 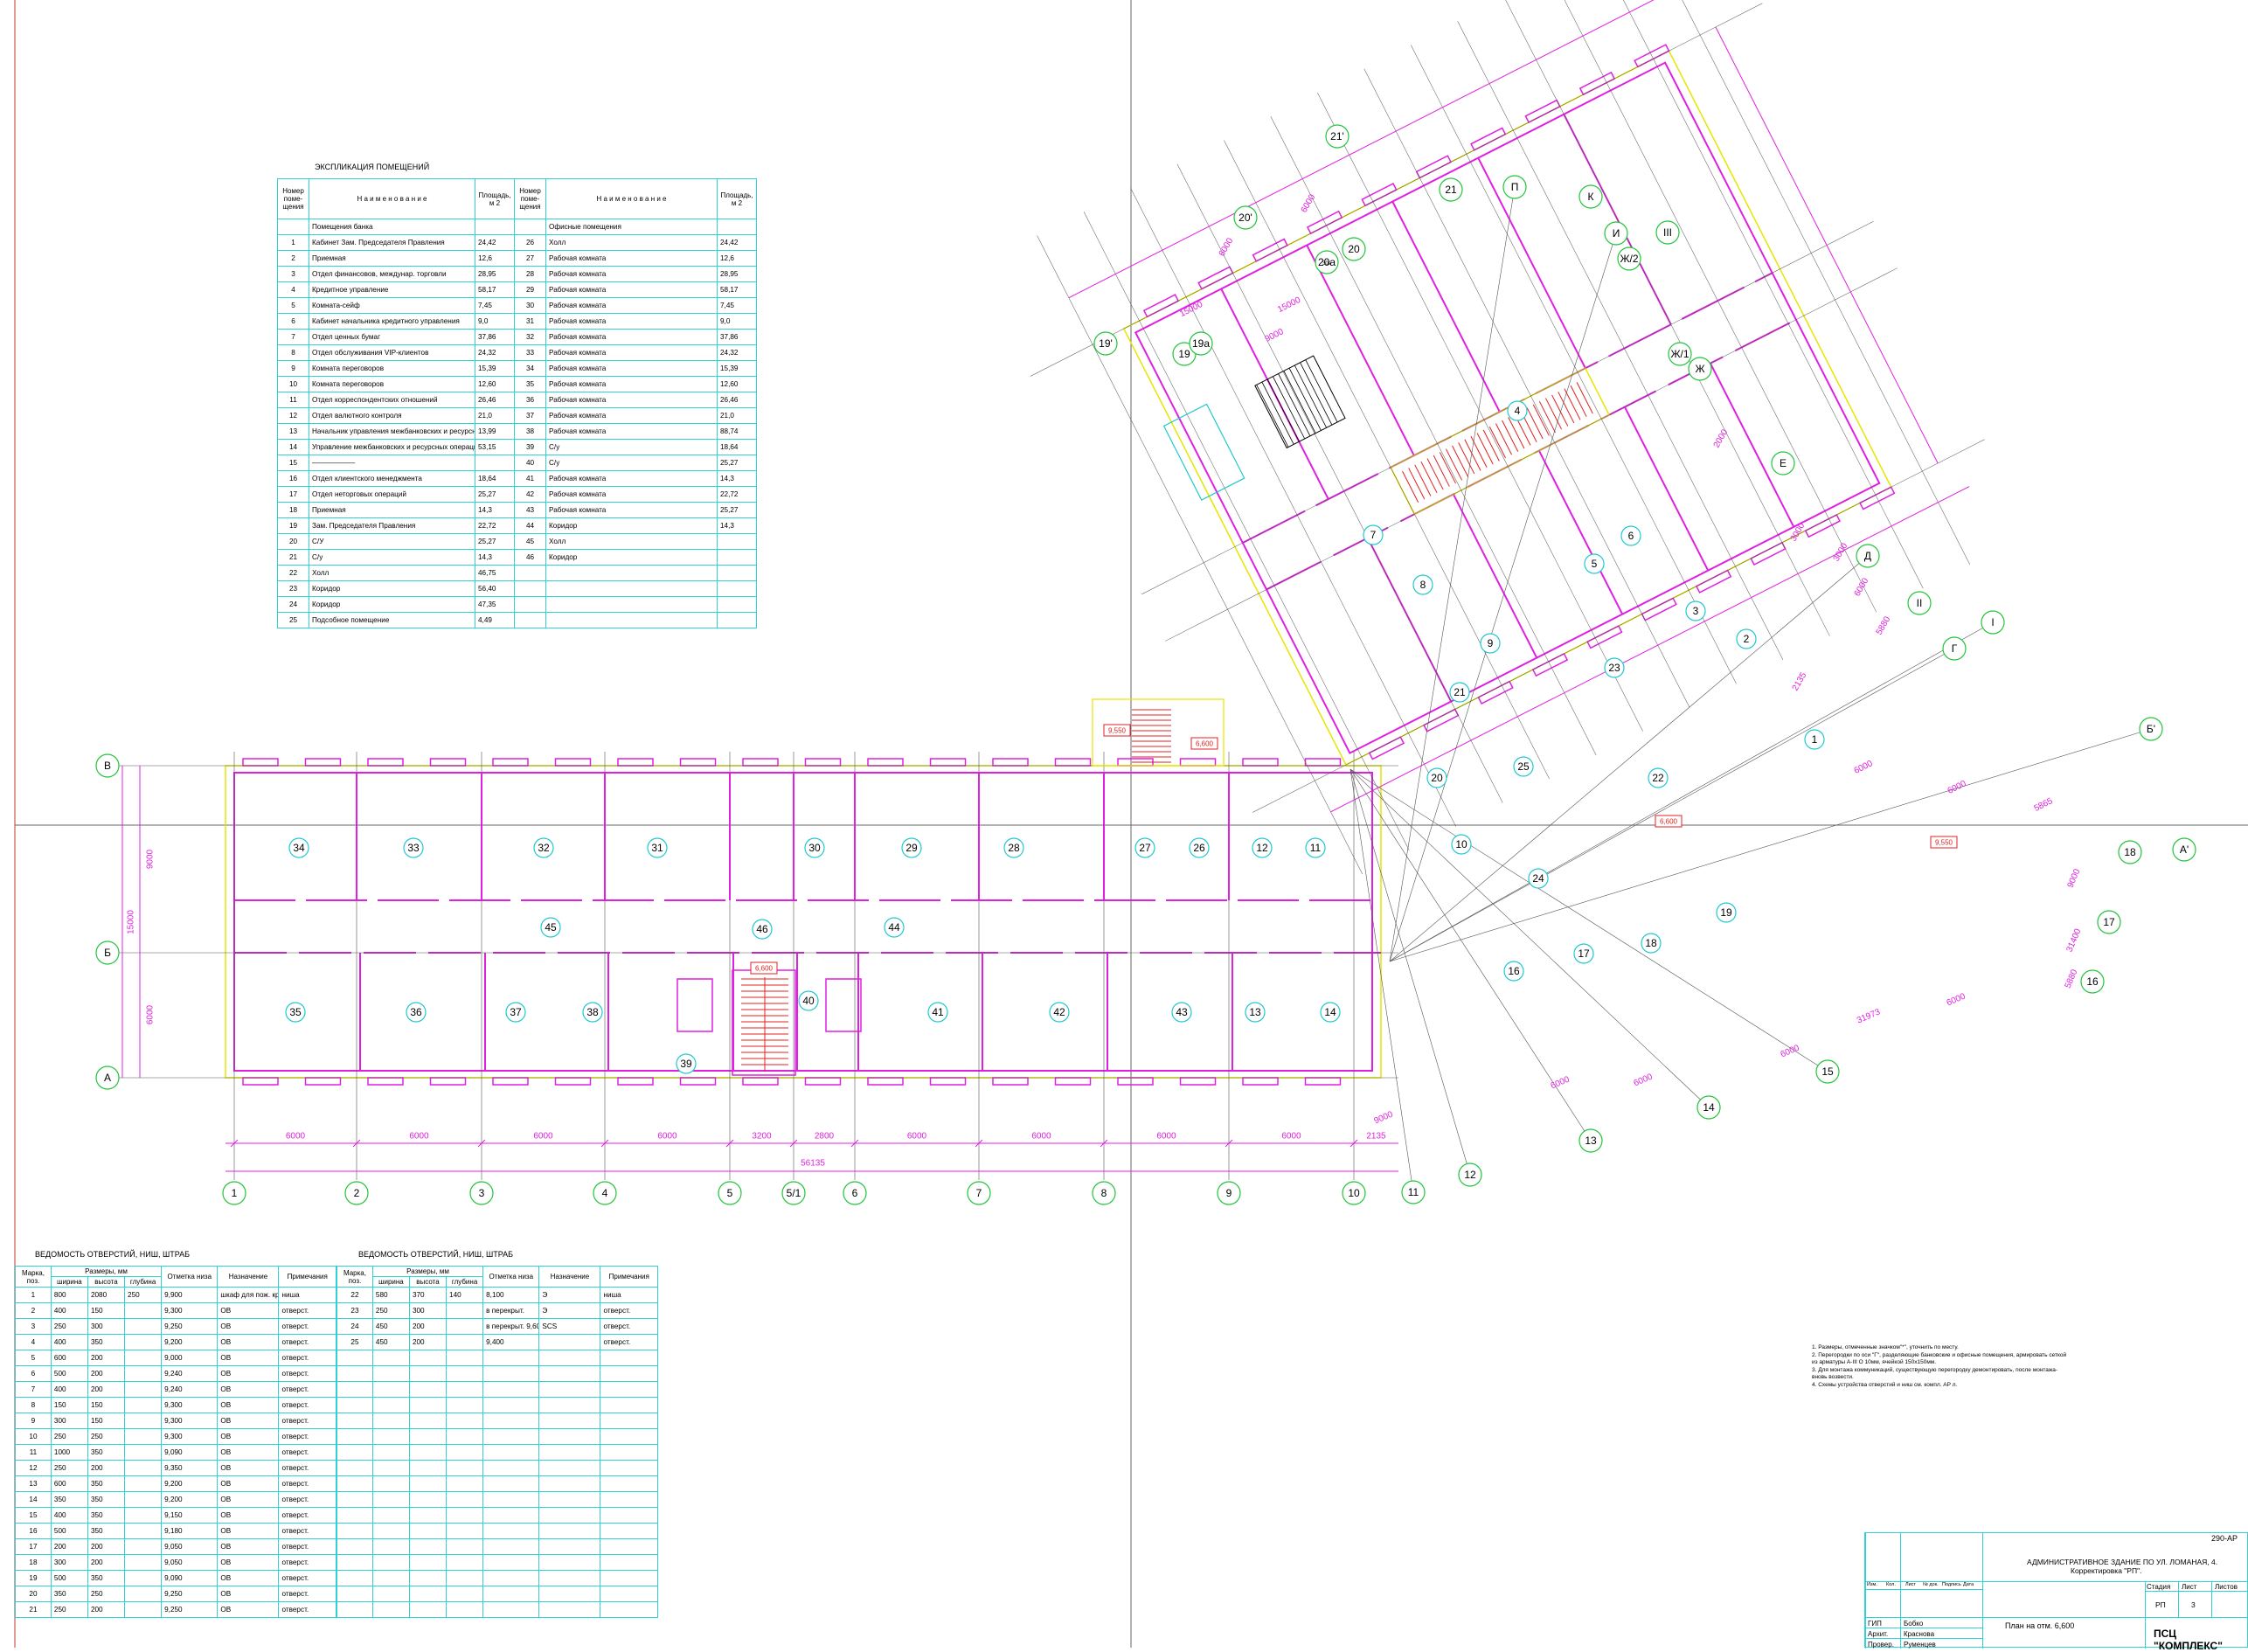 What do you see at coordinates (843, 1005) in the screenshot?
I see `wc-partition` at bounding box center [843, 1005].